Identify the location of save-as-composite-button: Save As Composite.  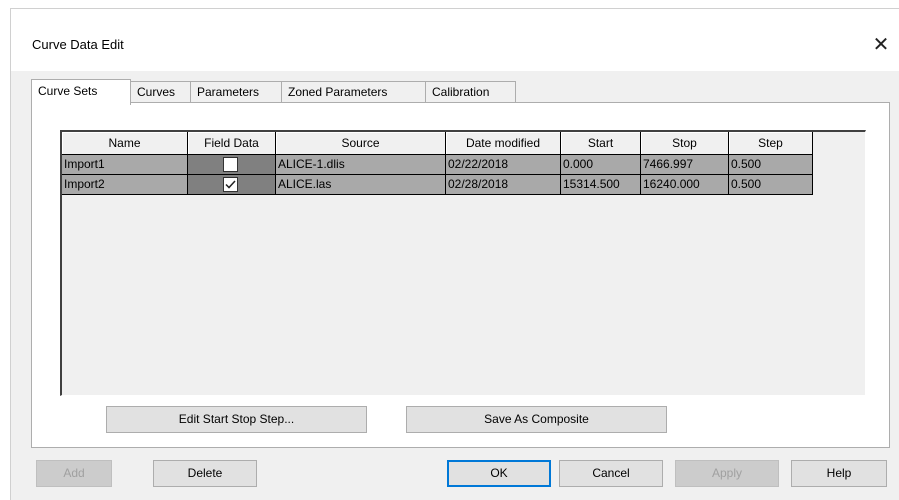
(536, 419).